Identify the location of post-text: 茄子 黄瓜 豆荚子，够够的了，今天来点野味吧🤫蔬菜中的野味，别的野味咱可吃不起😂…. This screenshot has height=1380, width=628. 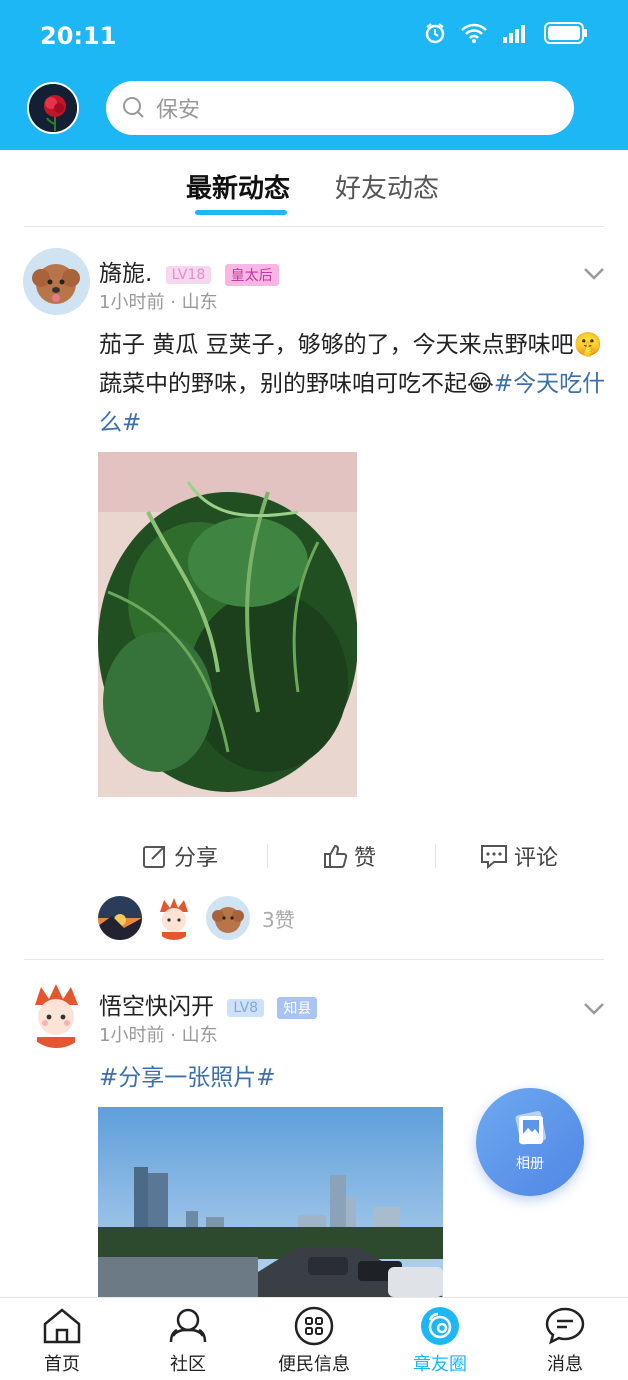
(354, 384).